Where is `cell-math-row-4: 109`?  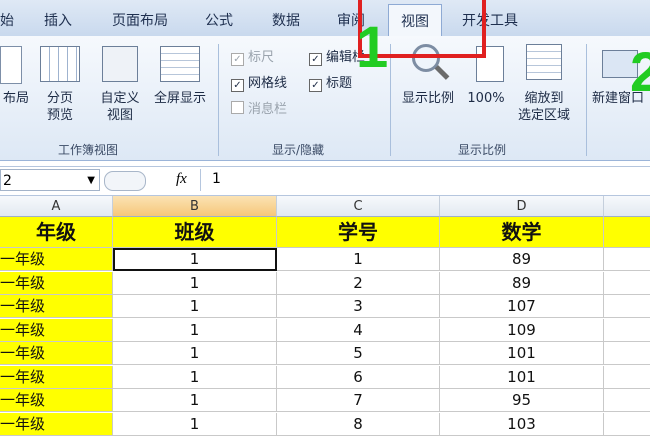 cell-math-row-4: 109 is located at coordinates (522, 330).